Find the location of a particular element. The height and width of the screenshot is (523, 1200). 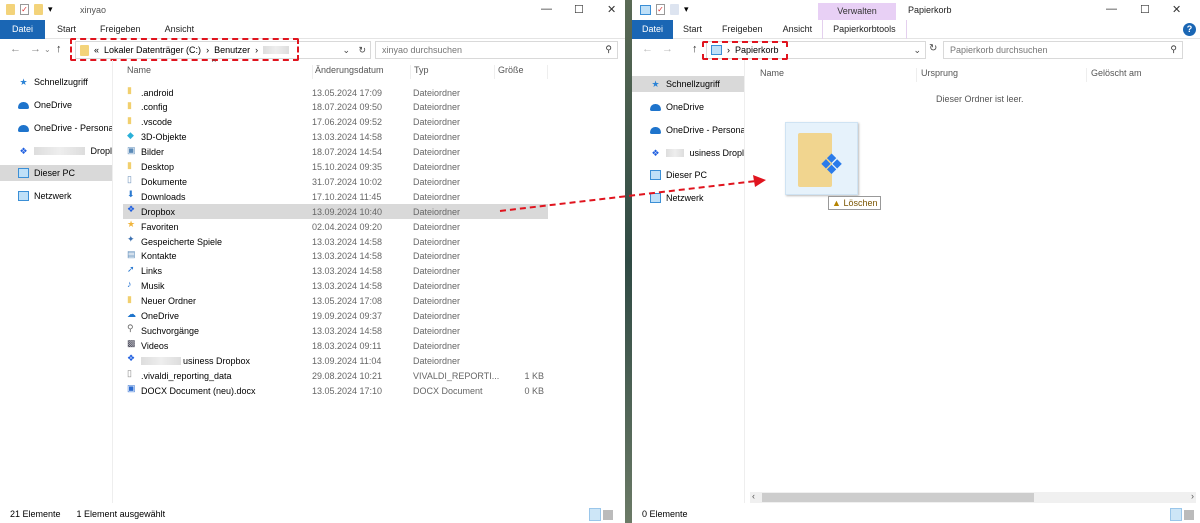

arrow-head is located at coordinates (759, 181).